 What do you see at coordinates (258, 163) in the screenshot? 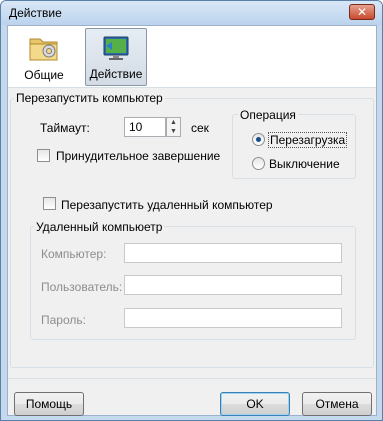
I see `radio-shutdown` at bounding box center [258, 163].